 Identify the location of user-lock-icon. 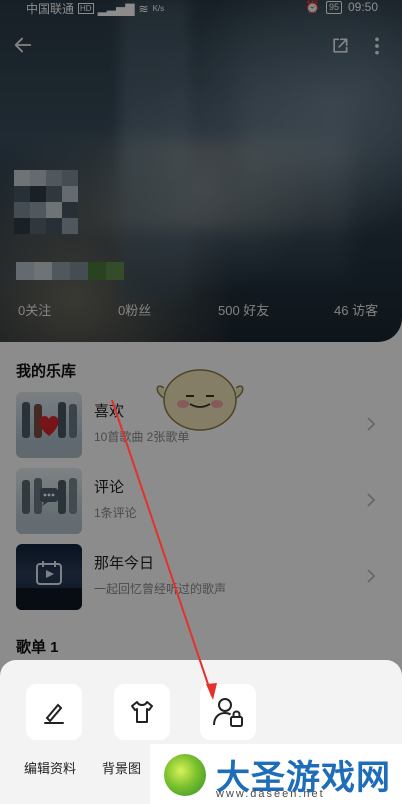
(228, 712).